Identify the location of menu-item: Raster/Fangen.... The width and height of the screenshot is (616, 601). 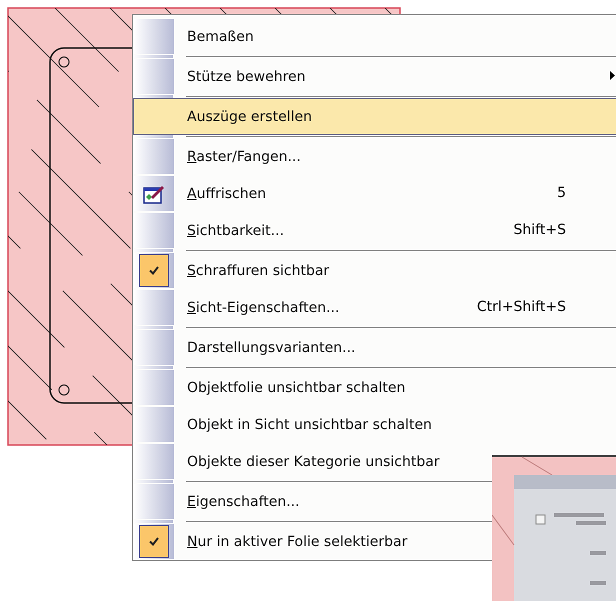
(374, 156).